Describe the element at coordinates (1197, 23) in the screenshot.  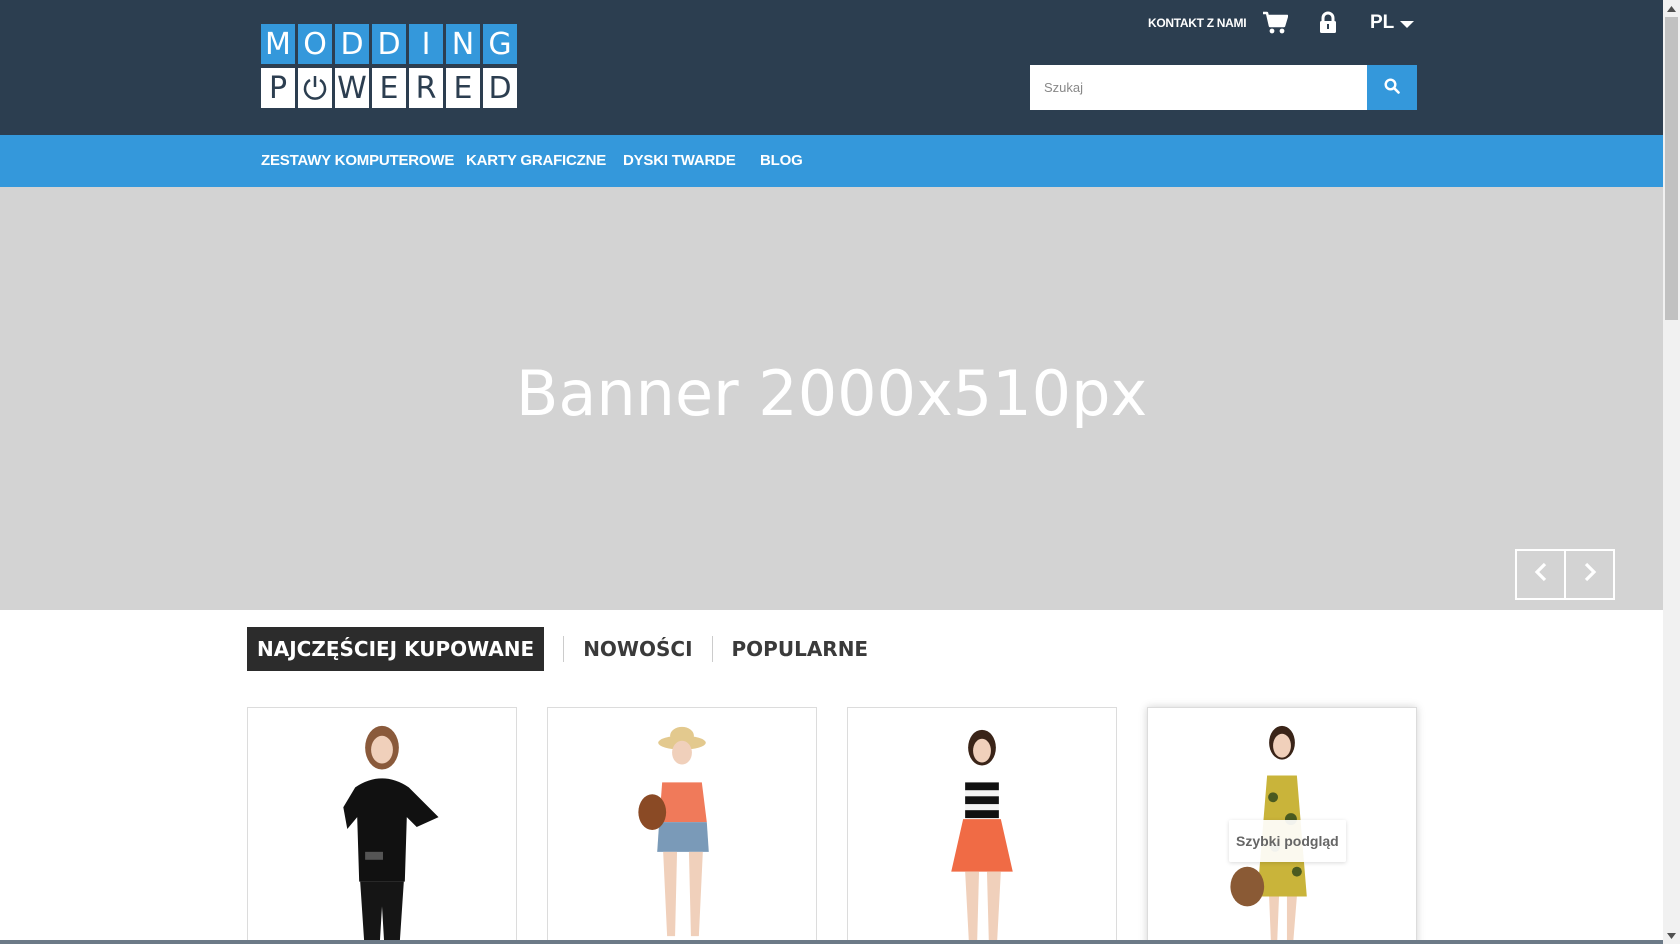
I see `contact-link: KONTAKT Z NAMI` at that location.